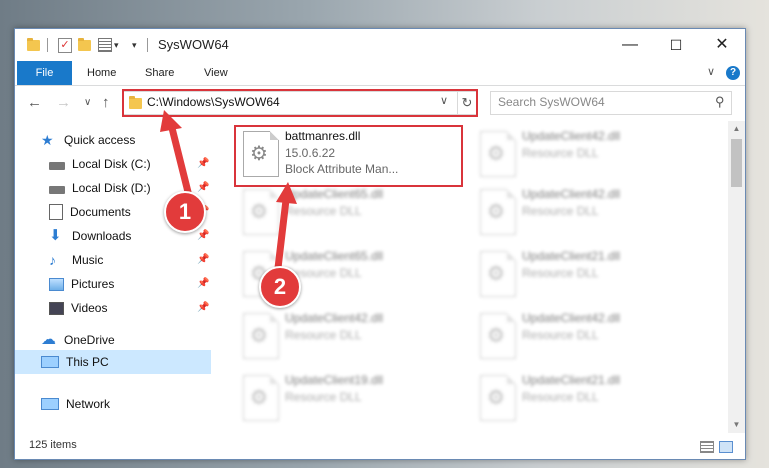 Image resolution: width=769 pixels, height=468 pixels. Describe the element at coordinates (34, 103) in the screenshot. I see `back-button: ←` at that location.